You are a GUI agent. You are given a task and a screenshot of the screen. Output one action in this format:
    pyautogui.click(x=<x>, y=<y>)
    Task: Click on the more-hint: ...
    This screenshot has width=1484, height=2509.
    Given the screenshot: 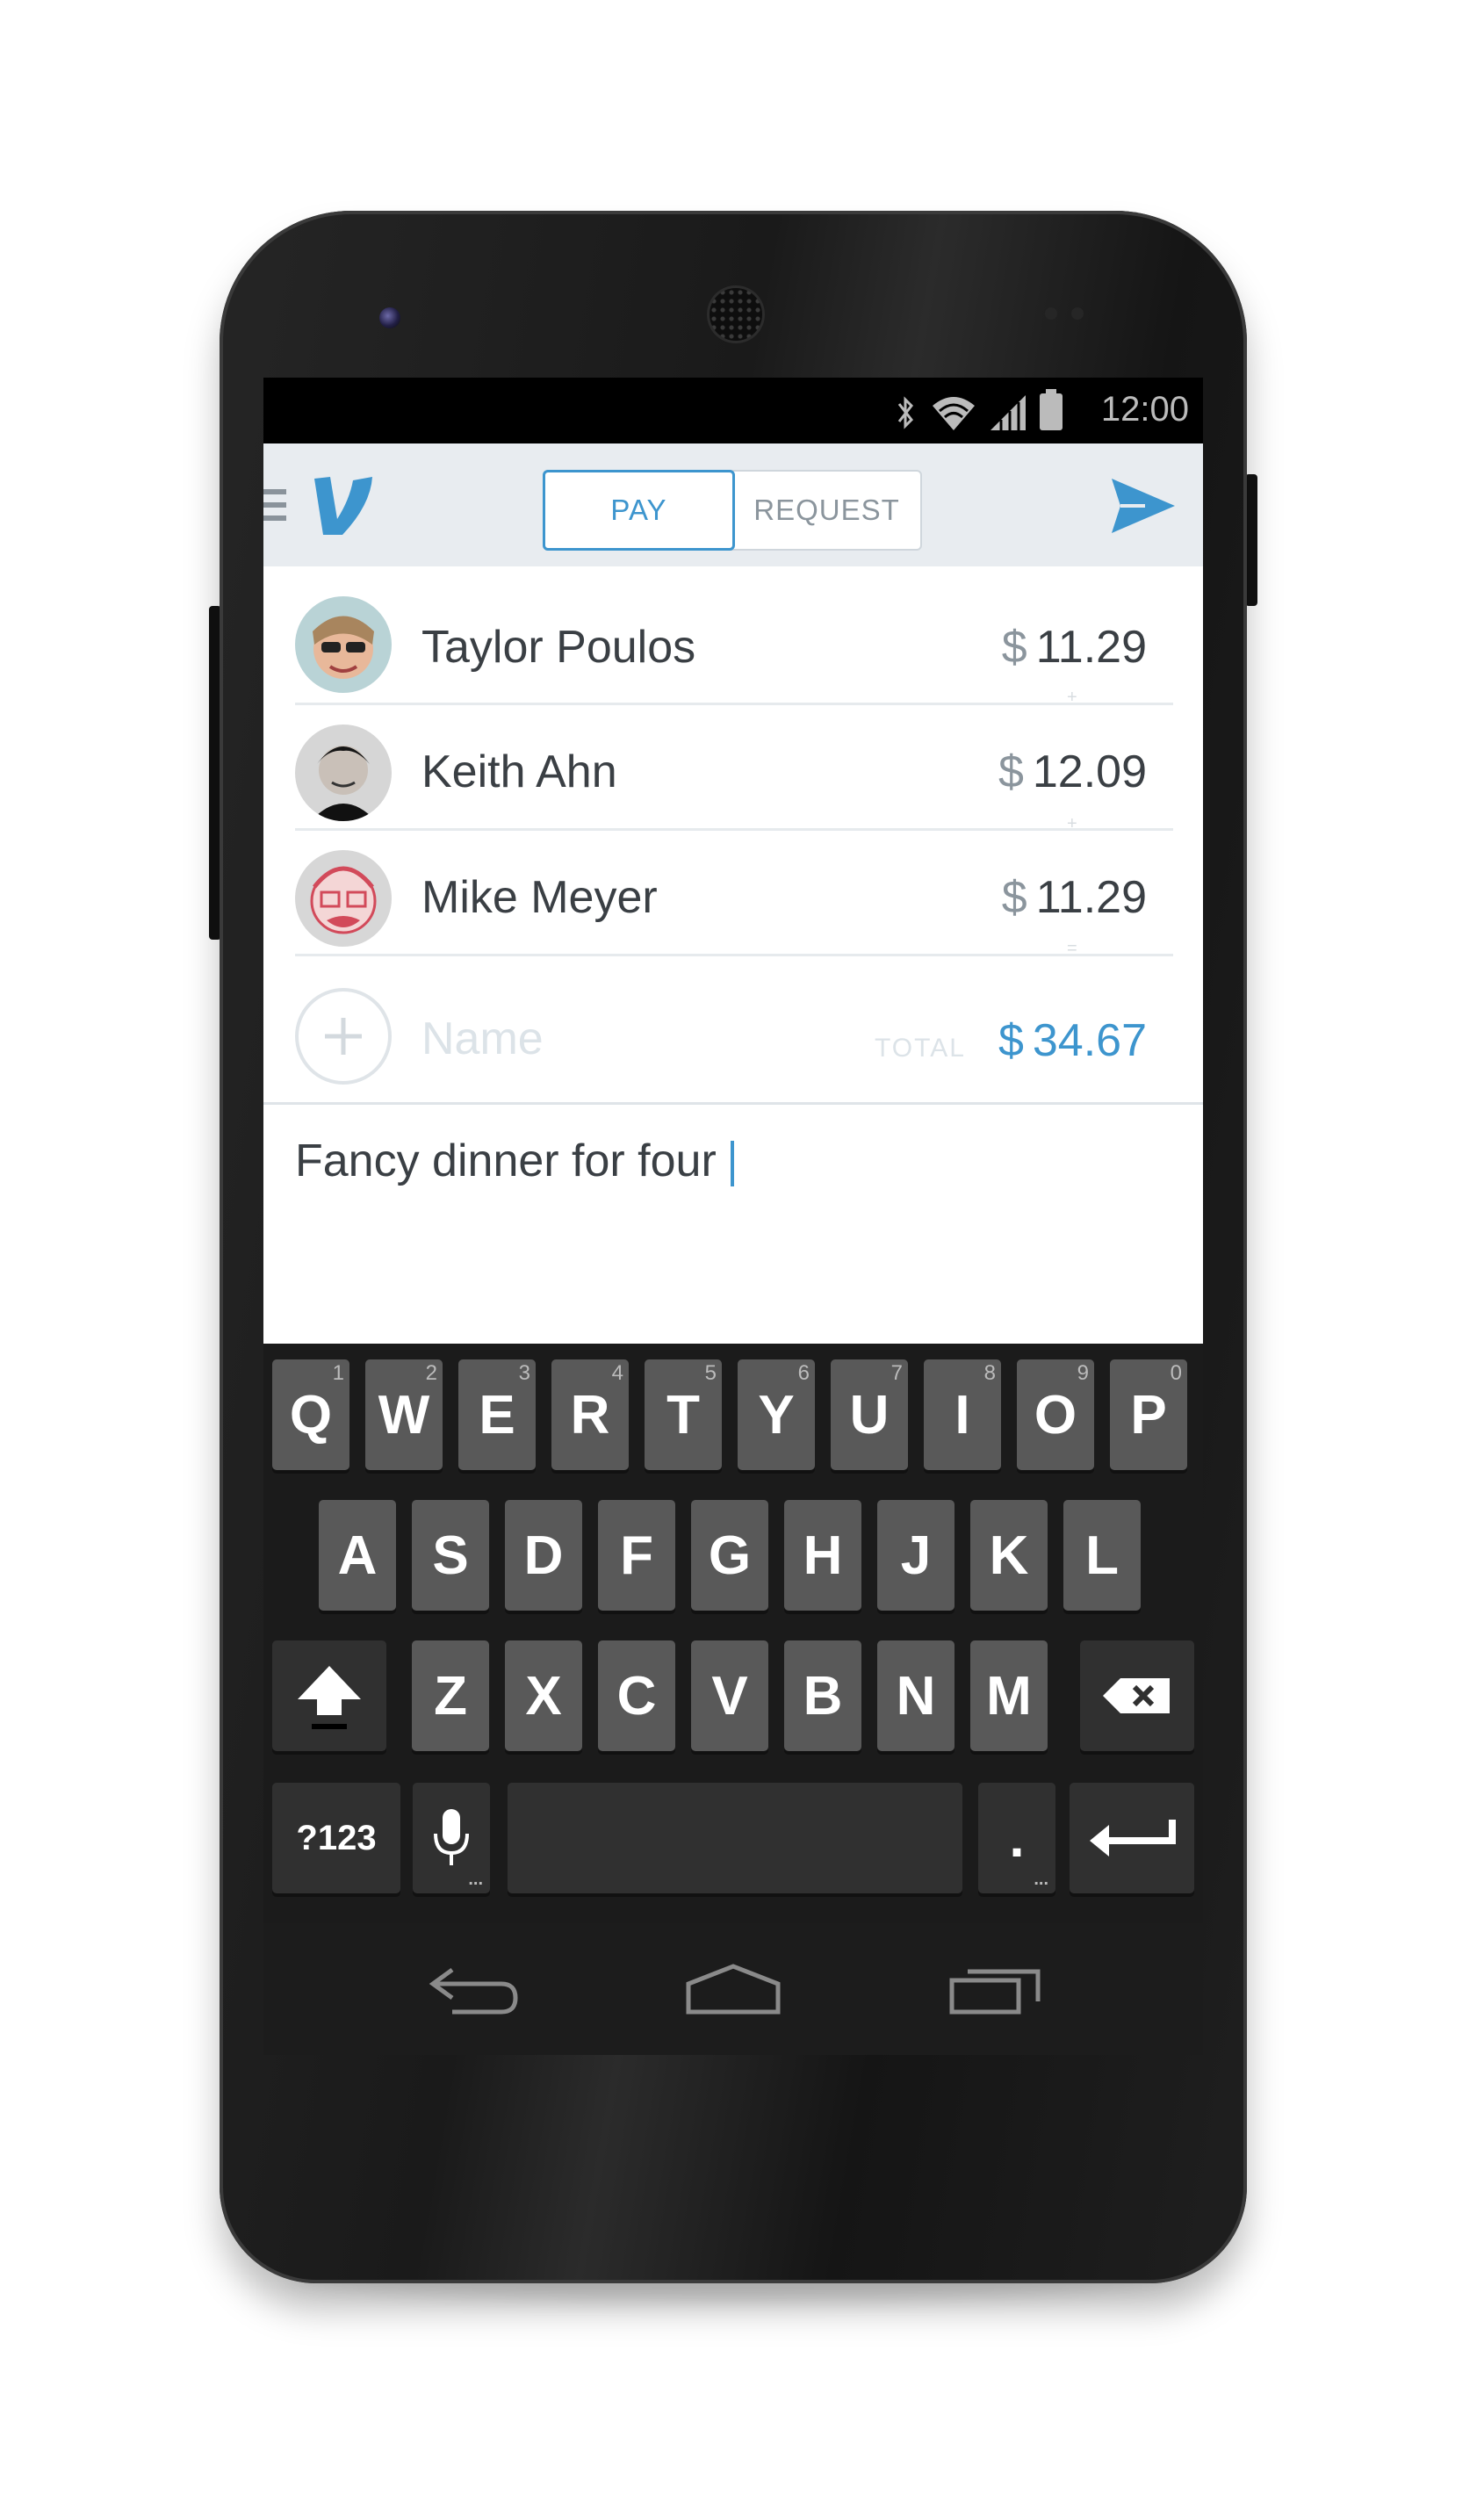 What is the action you would take?
    pyautogui.click(x=475, y=1879)
    